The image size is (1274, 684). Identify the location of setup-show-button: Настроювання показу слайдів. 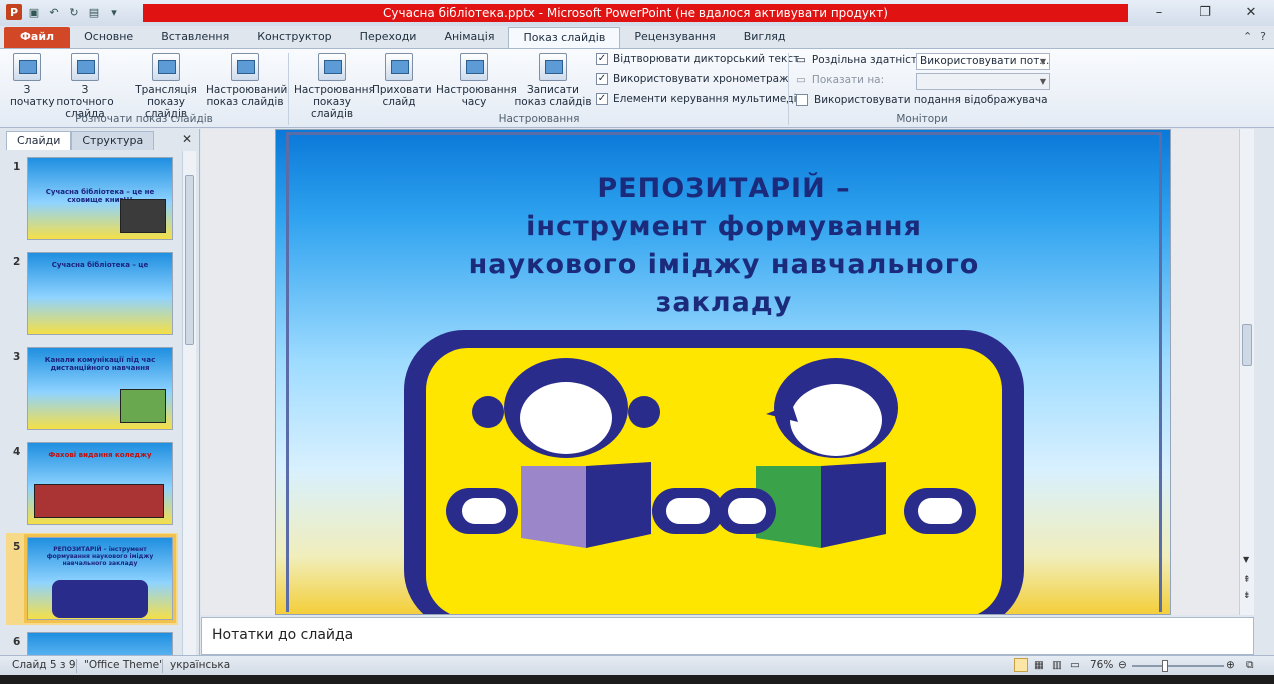
(334, 86).